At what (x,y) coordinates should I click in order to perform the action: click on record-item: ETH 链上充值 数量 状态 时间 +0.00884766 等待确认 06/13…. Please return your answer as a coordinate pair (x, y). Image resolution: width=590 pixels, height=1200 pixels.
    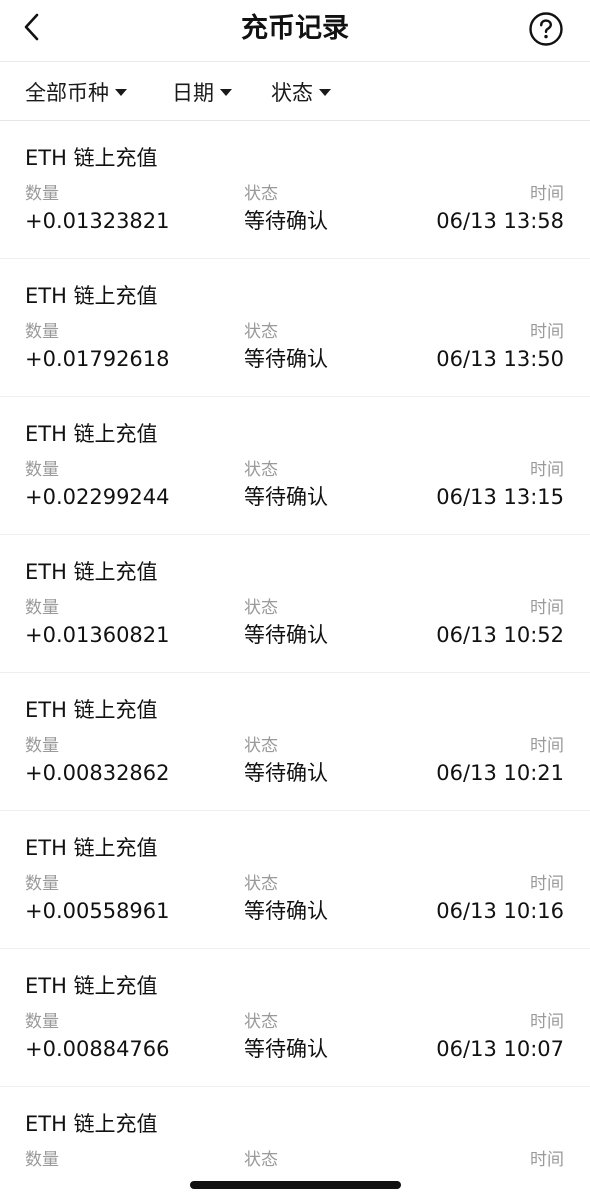
    Looking at the image, I should click on (295, 1018).